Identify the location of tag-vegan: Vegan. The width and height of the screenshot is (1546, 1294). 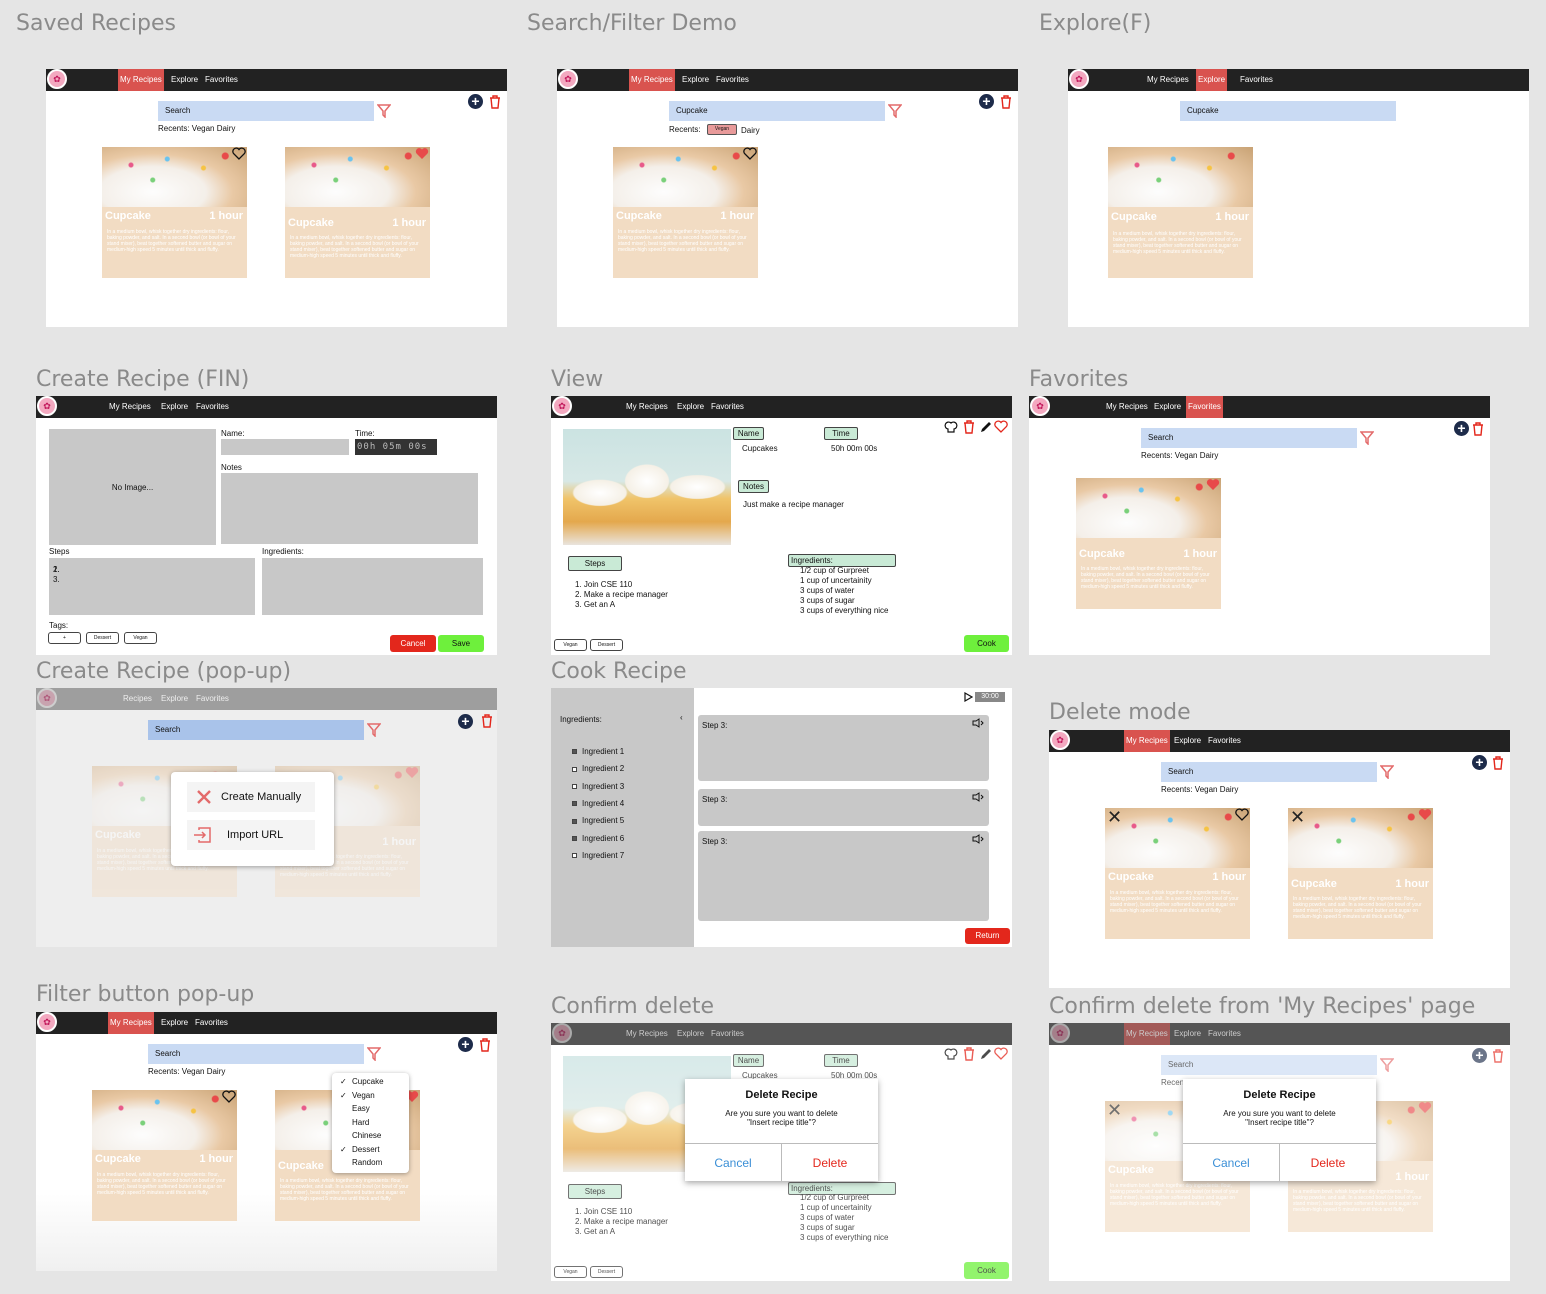
(570, 645).